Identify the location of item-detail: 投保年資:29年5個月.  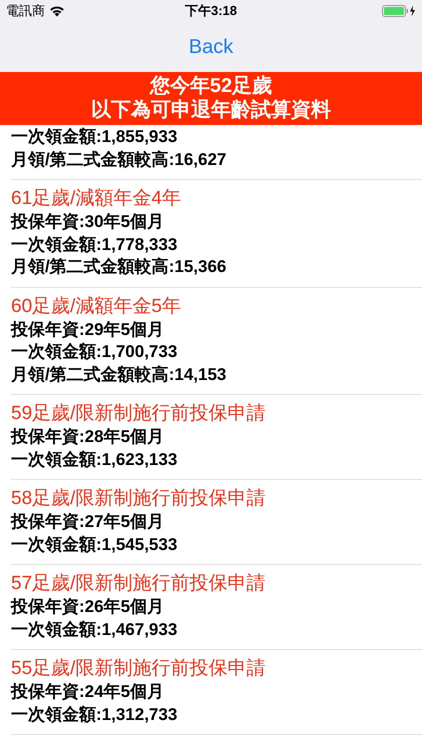
(88, 329).